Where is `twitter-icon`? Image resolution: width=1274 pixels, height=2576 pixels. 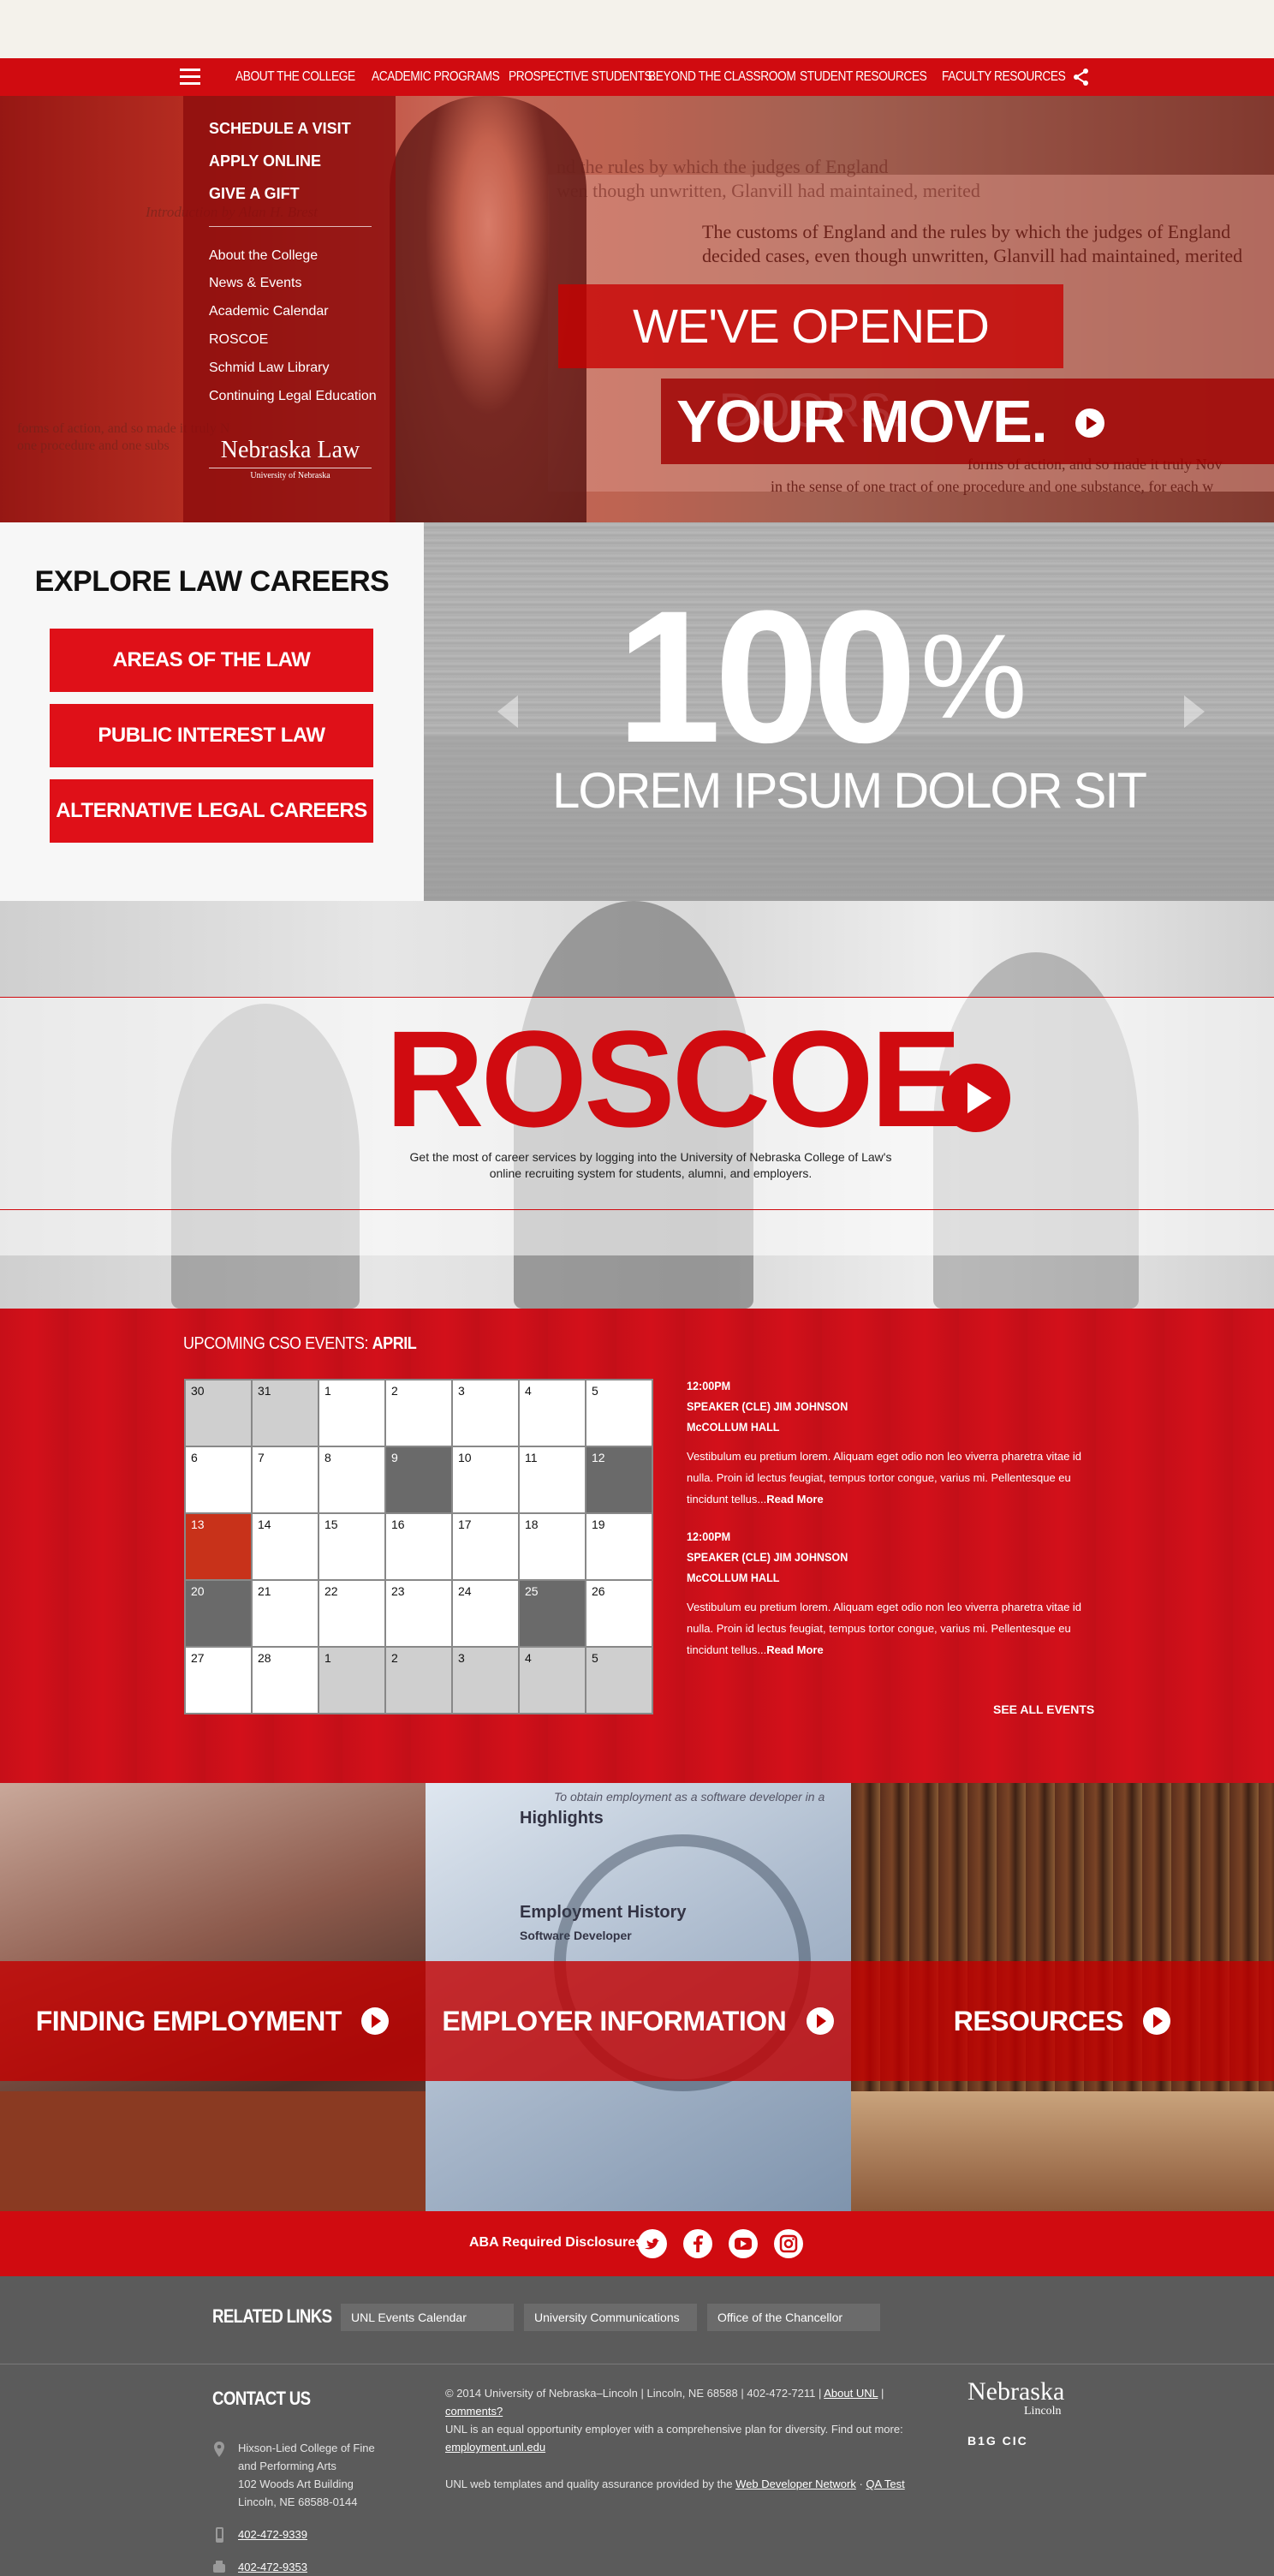
twitter-icon is located at coordinates (653, 2243).